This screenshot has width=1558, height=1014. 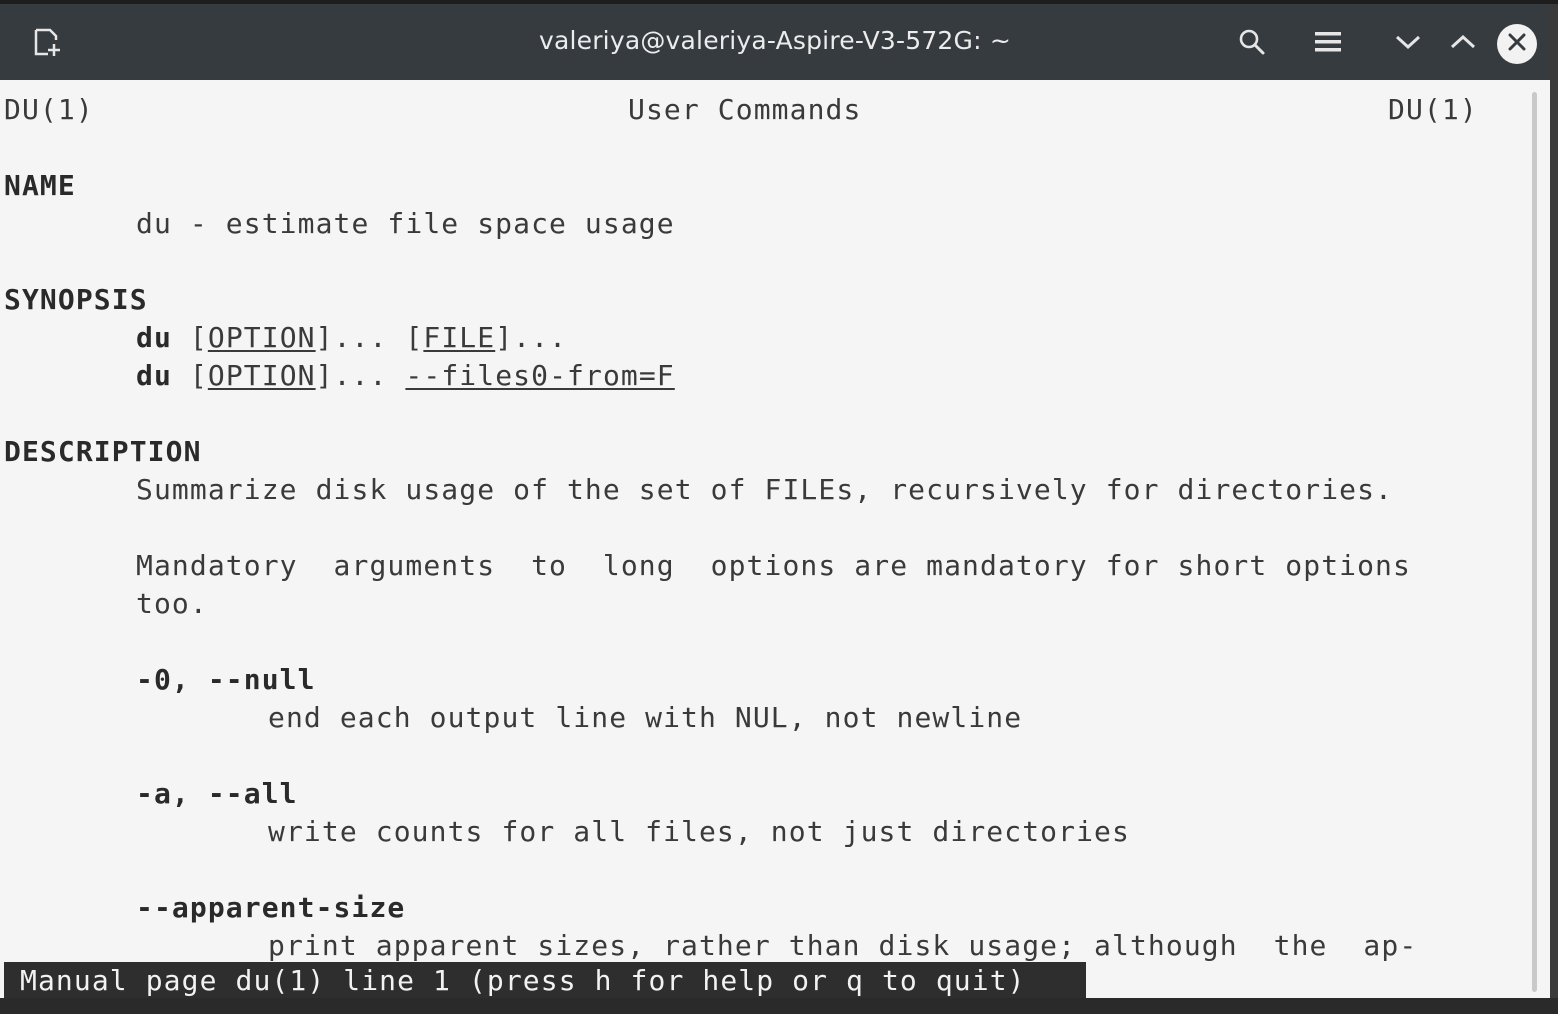 I want to click on close-button, so click(x=1517, y=44).